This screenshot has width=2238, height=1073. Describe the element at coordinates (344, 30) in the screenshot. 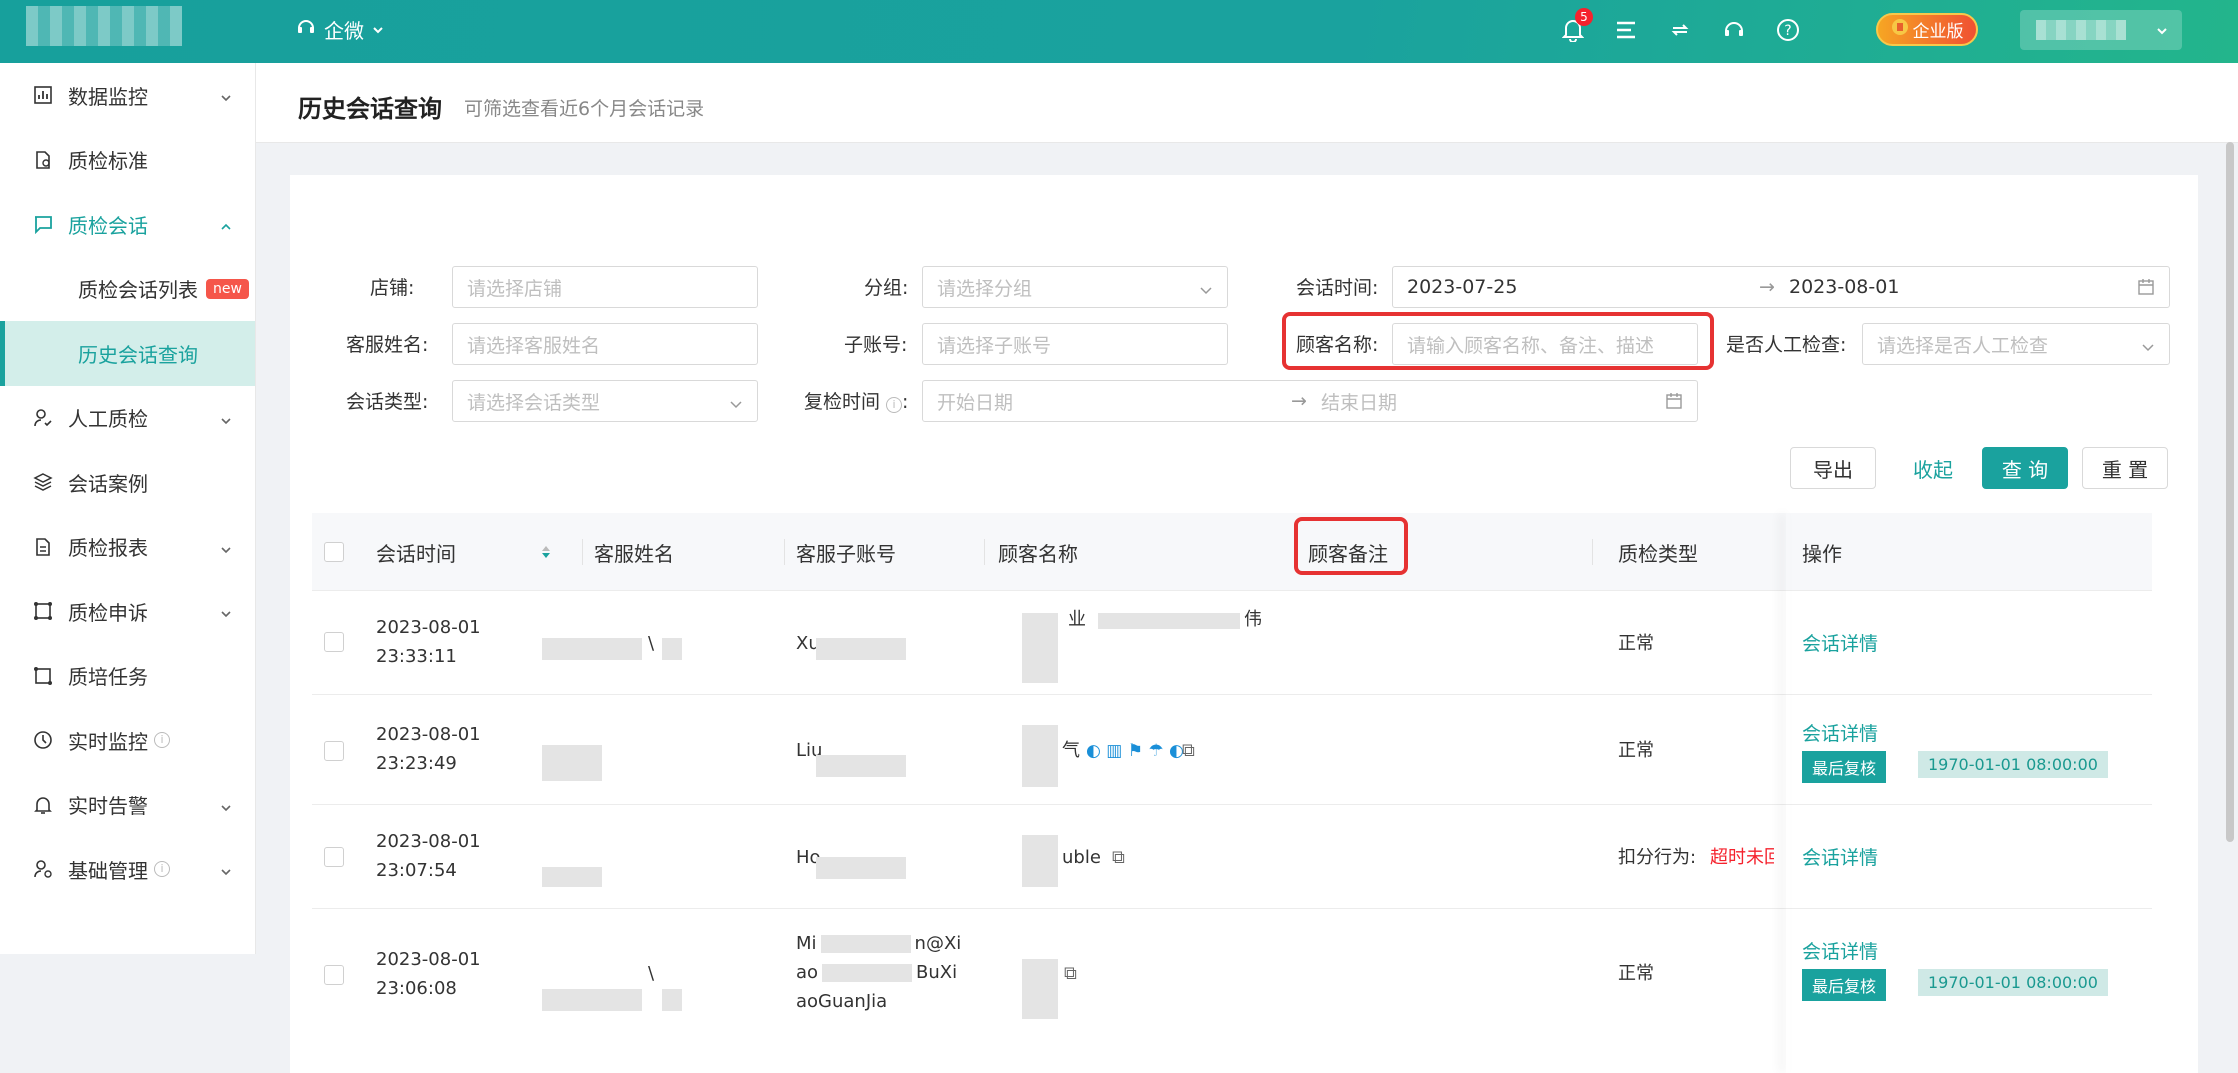

I see `brand-label: 企微` at that location.